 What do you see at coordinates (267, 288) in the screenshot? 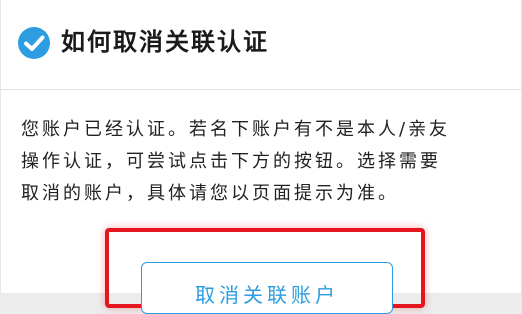
I see `cancel-linked-account-button: 取消关联账户` at bounding box center [267, 288].